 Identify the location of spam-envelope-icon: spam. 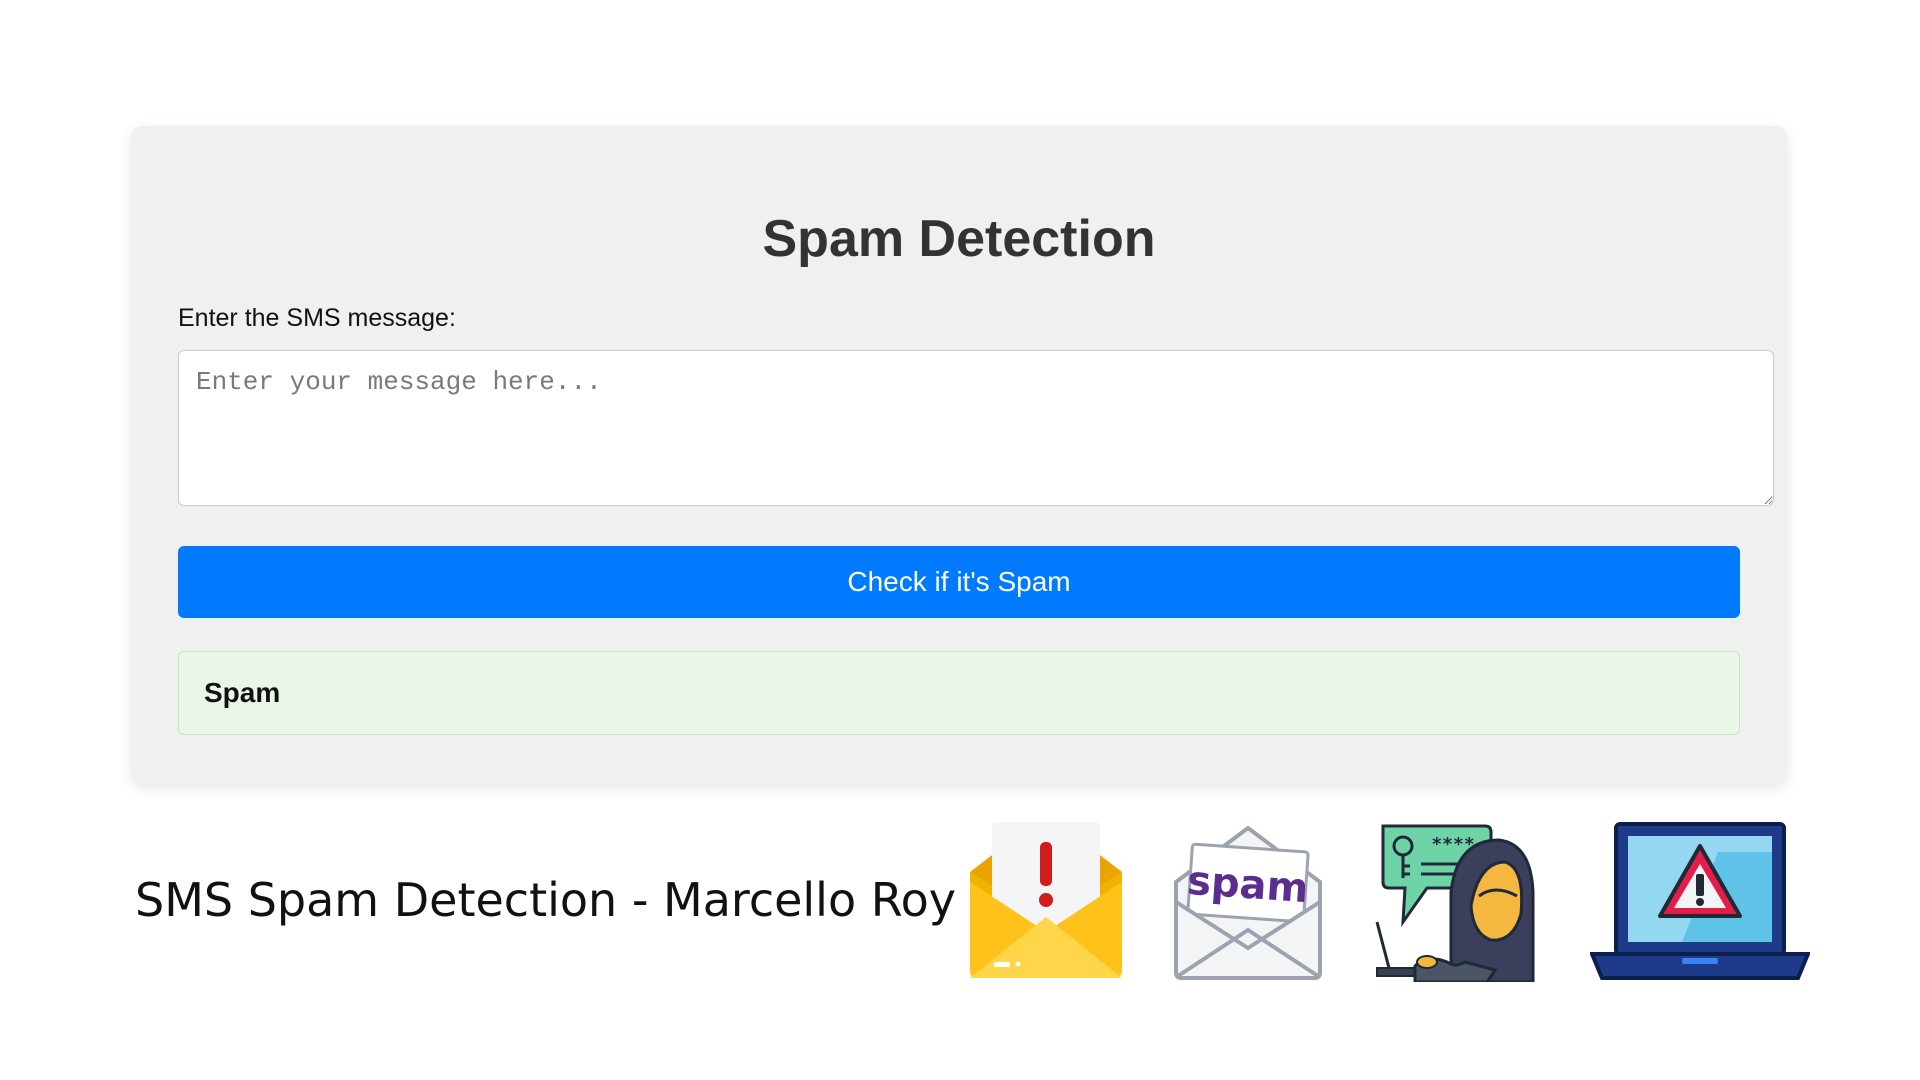
(1248, 902).